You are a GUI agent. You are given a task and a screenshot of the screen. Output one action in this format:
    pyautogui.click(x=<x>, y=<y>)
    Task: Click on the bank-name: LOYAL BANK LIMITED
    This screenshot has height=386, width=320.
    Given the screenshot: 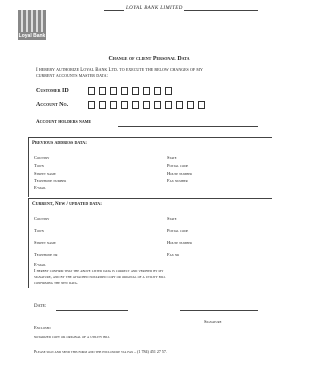 What is the action you would take?
    pyautogui.click(x=154, y=8)
    